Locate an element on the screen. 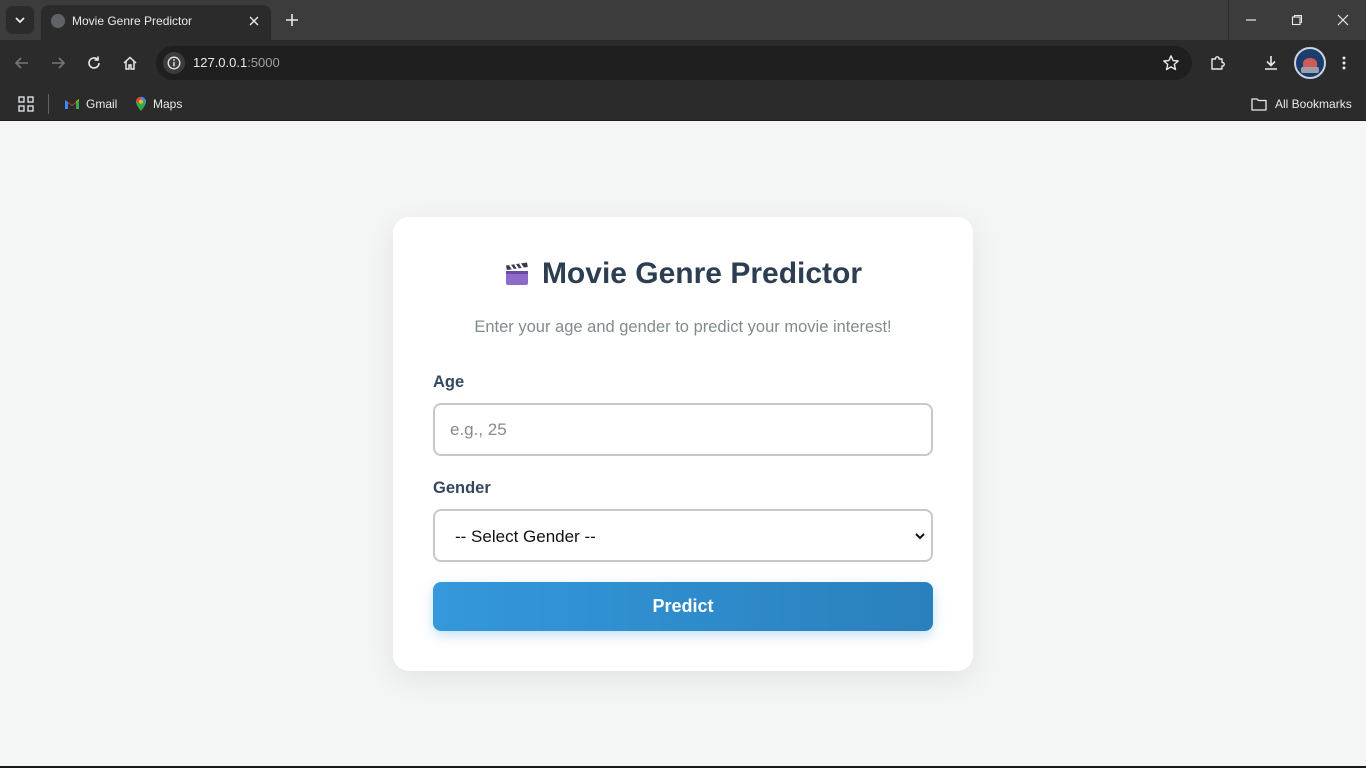 The image size is (1366, 768). all-bookmarks-button: All Bookmarks is located at coordinates (1301, 104).